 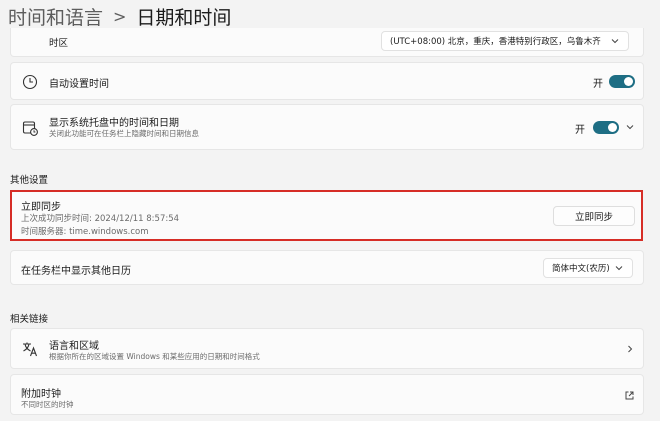 What do you see at coordinates (29, 180) in the screenshot?
I see `section-title-other: 其他设置` at bounding box center [29, 180].